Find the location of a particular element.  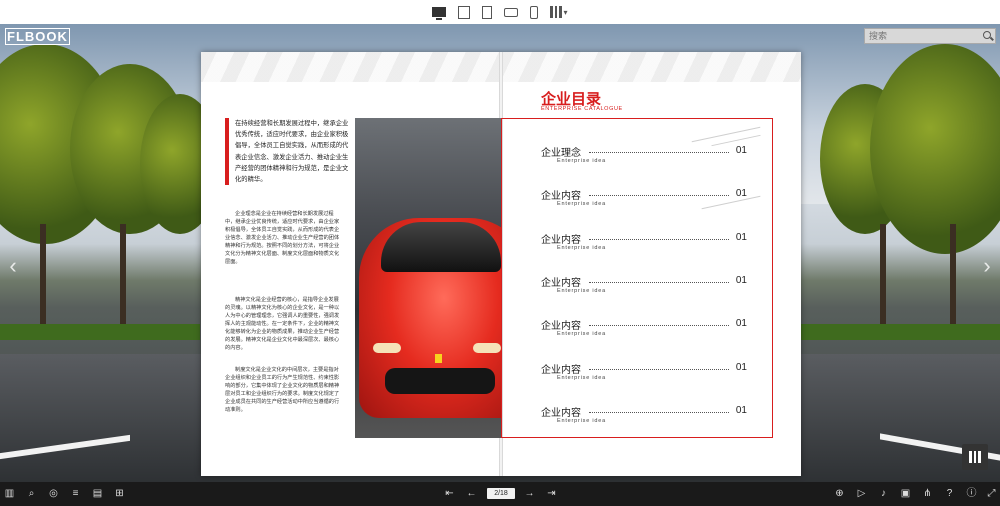

text-icon: ≡ is located at coordinates (75, 493).